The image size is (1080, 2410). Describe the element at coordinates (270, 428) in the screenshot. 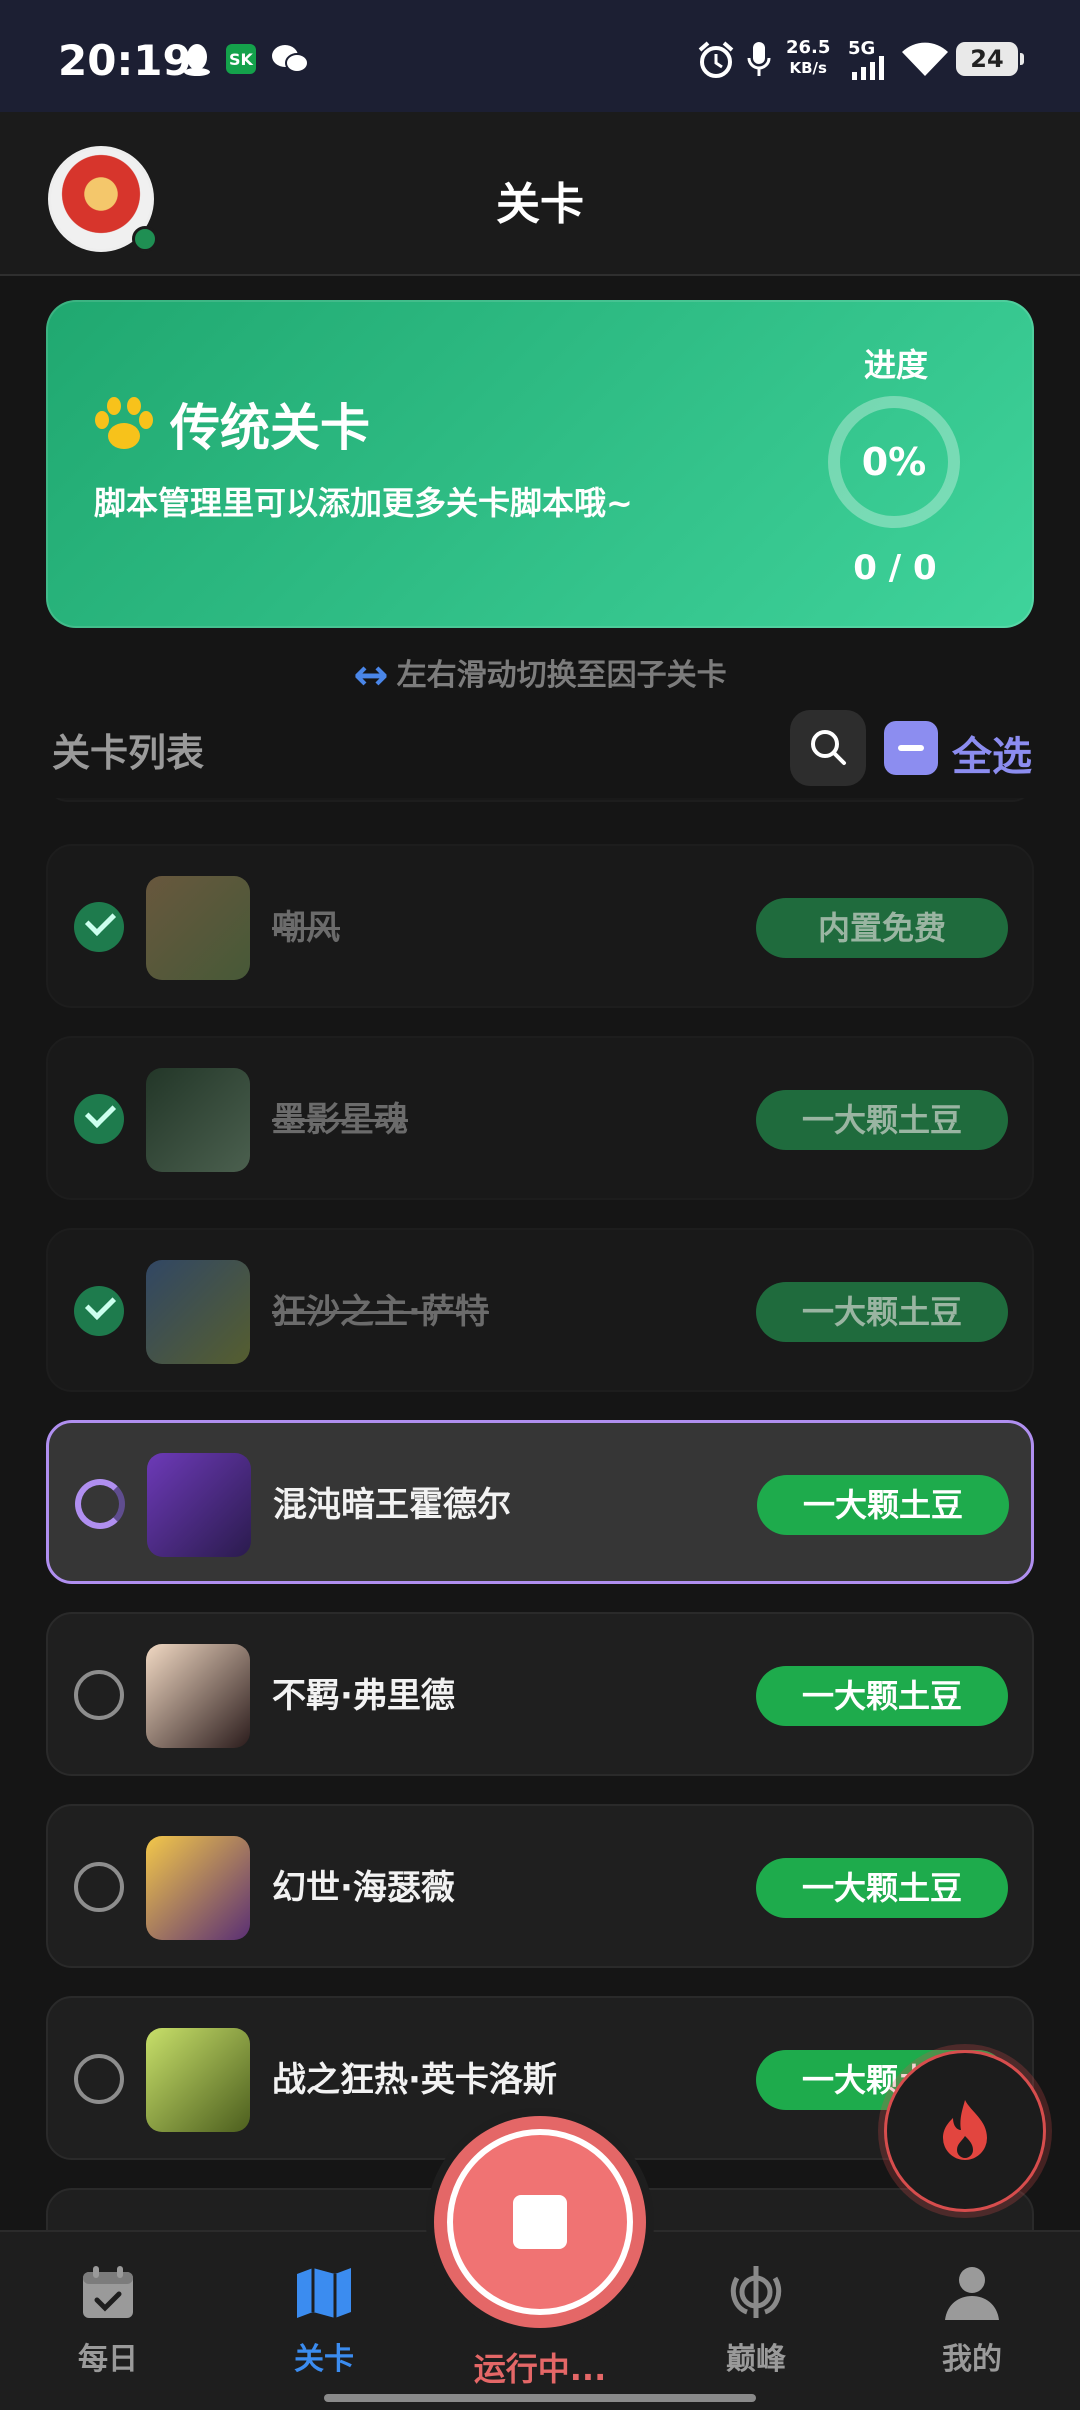

I see `banner-title: 传统关卡` at that location.